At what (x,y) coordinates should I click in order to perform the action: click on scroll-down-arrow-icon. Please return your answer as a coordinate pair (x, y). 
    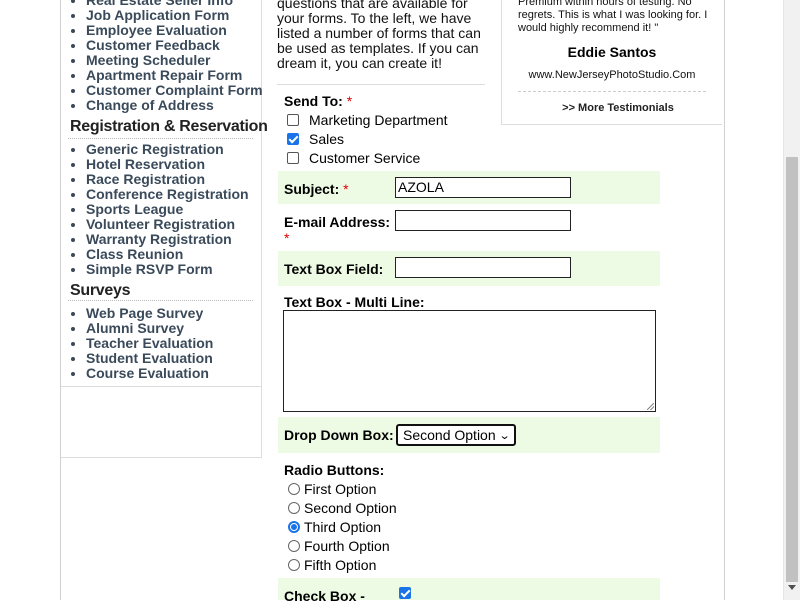
    Looking at the image, I should click on (792, 587).